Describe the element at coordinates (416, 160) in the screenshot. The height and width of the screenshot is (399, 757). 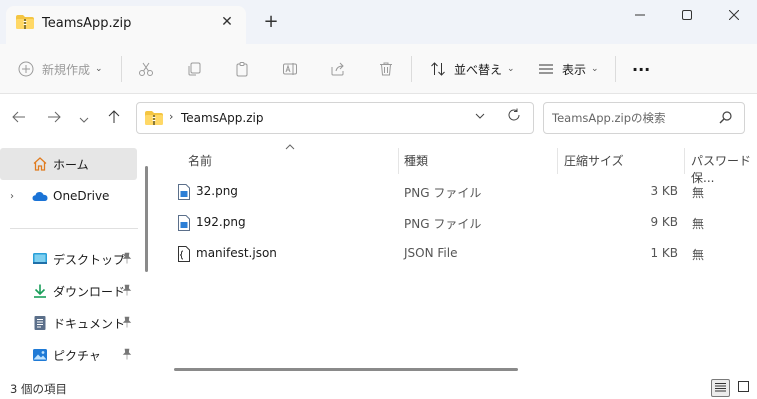
I see `column-header-type: 種類` at that location.